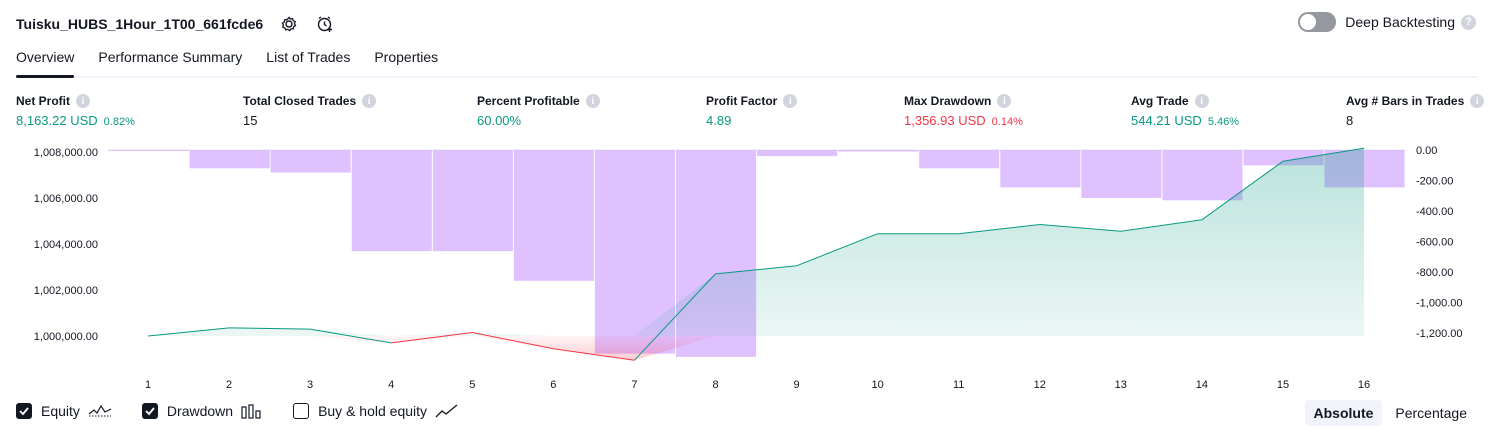 The height and width of the screenshot is (438, 1494). What do you see at coordinates (472, 385) in the screenshot?
I see `x-axis-tick: 5` at bounding box center [472, 385].